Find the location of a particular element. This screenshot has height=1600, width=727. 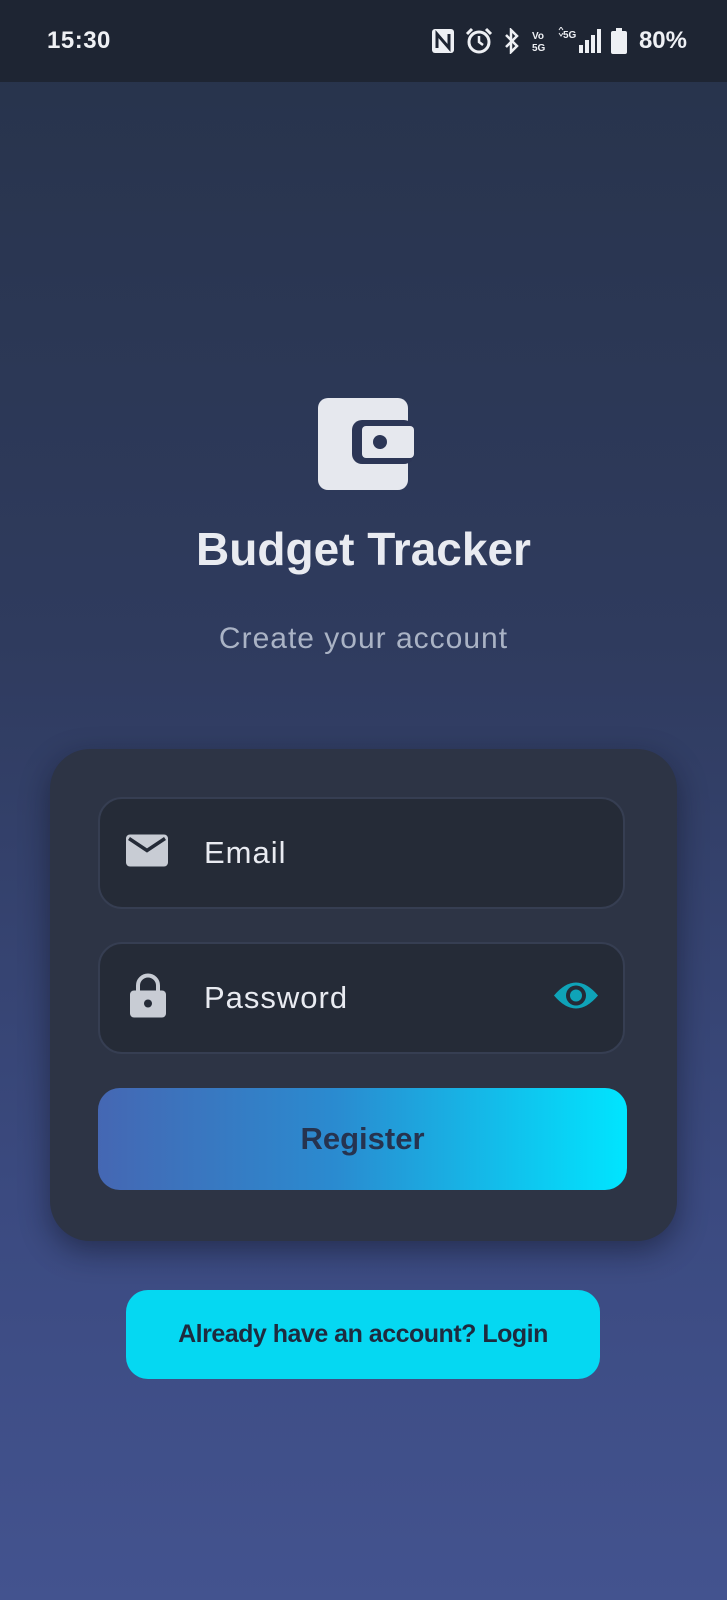

app-subtitle: Create your account is located at coordinates (363, 638).